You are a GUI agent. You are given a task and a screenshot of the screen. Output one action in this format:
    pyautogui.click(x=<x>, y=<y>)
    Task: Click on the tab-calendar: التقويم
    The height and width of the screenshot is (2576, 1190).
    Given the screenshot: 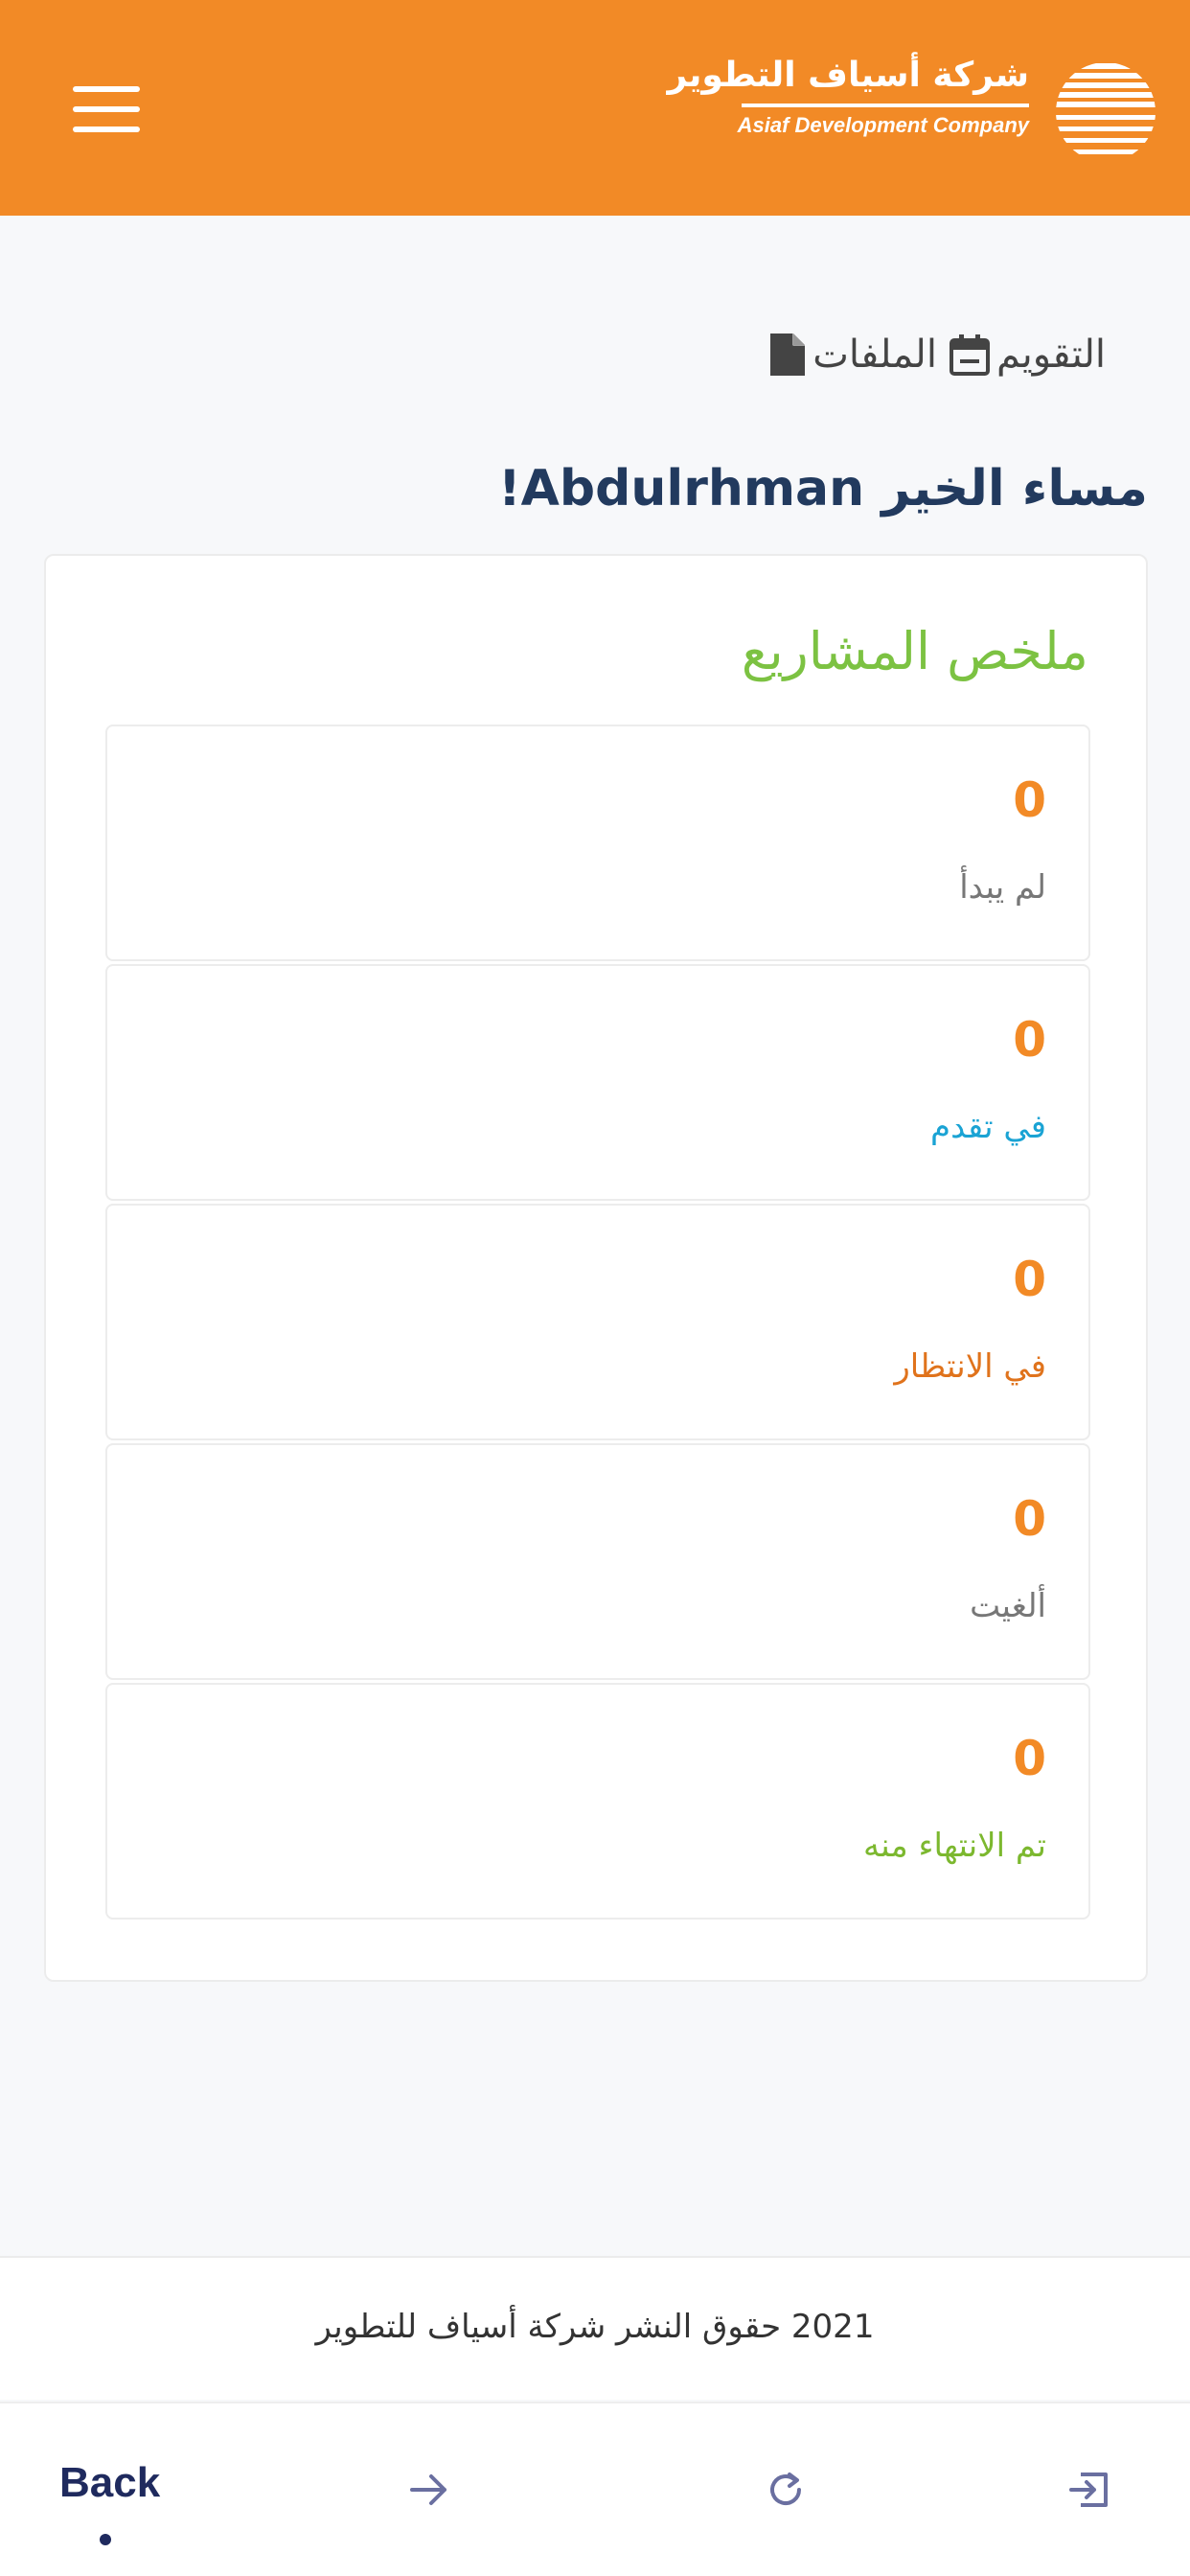 What is the action you would take?
    pyautogui.click(x=1028, y=355)
    